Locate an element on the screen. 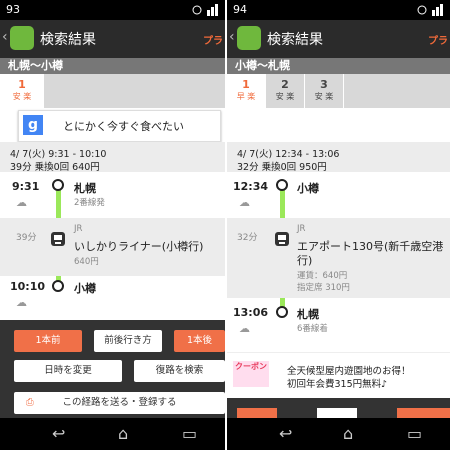 The width and height of the screenshot is (450, 450). tab-route-3: 3 安 楽 is located at coordinates (324, 91).